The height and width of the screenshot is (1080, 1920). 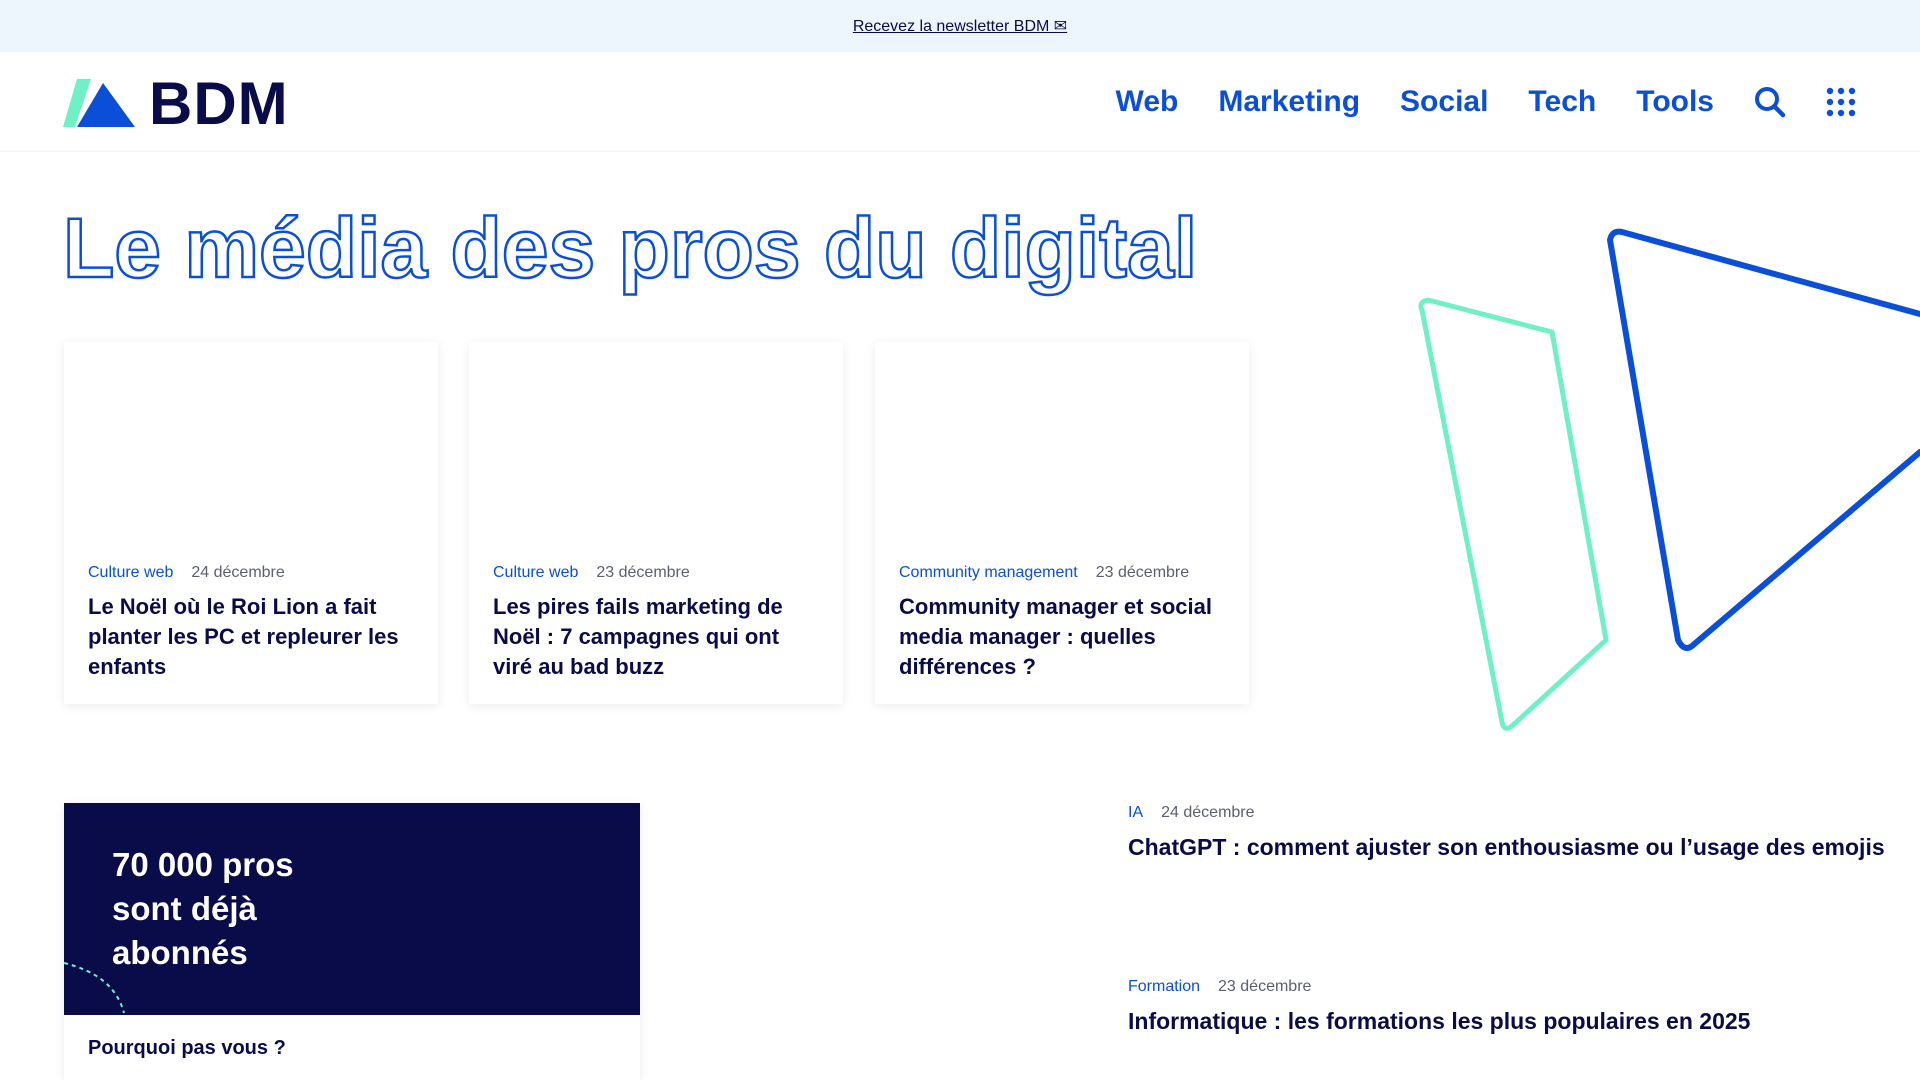 What do you see at coordinates (1208, 812) in the screenshot?
I see `side-article-date: 24 décembre` at bounding box center [1208, 812].